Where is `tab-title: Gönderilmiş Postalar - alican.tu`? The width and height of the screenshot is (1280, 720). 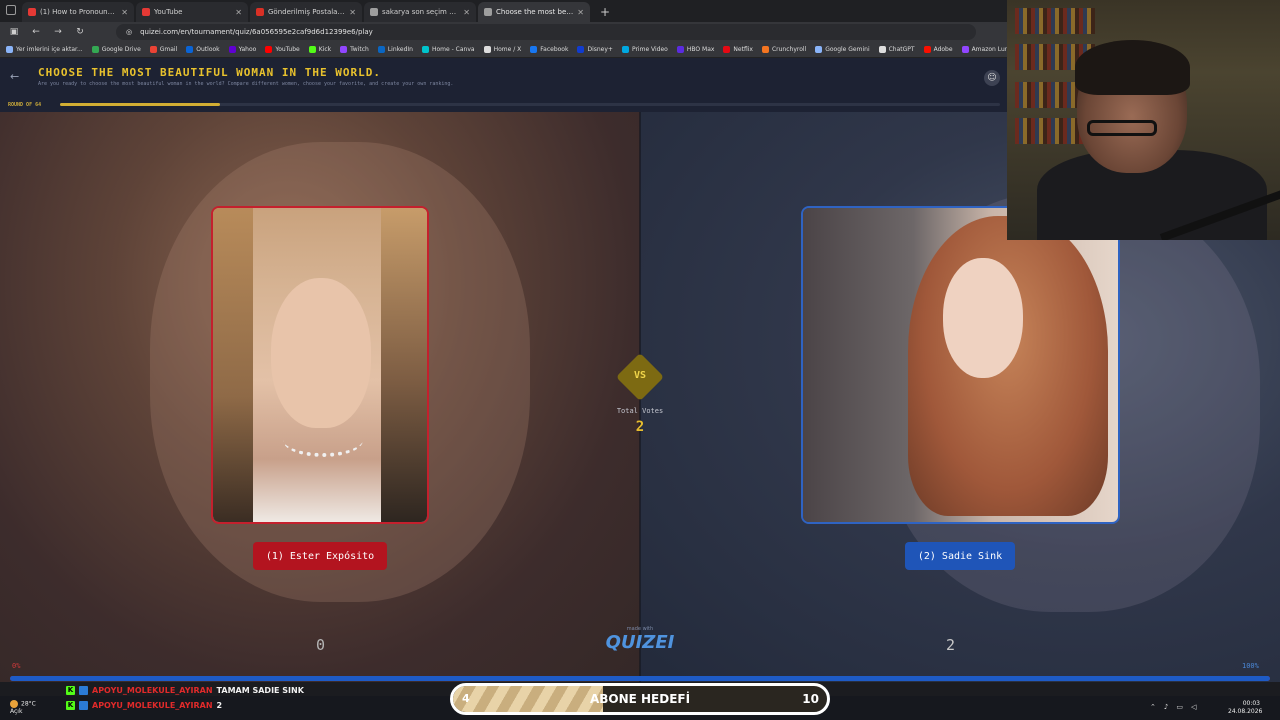 tab-title: Gönderilmiş Postalar - alican.tu is located at coordinates (307, 12).